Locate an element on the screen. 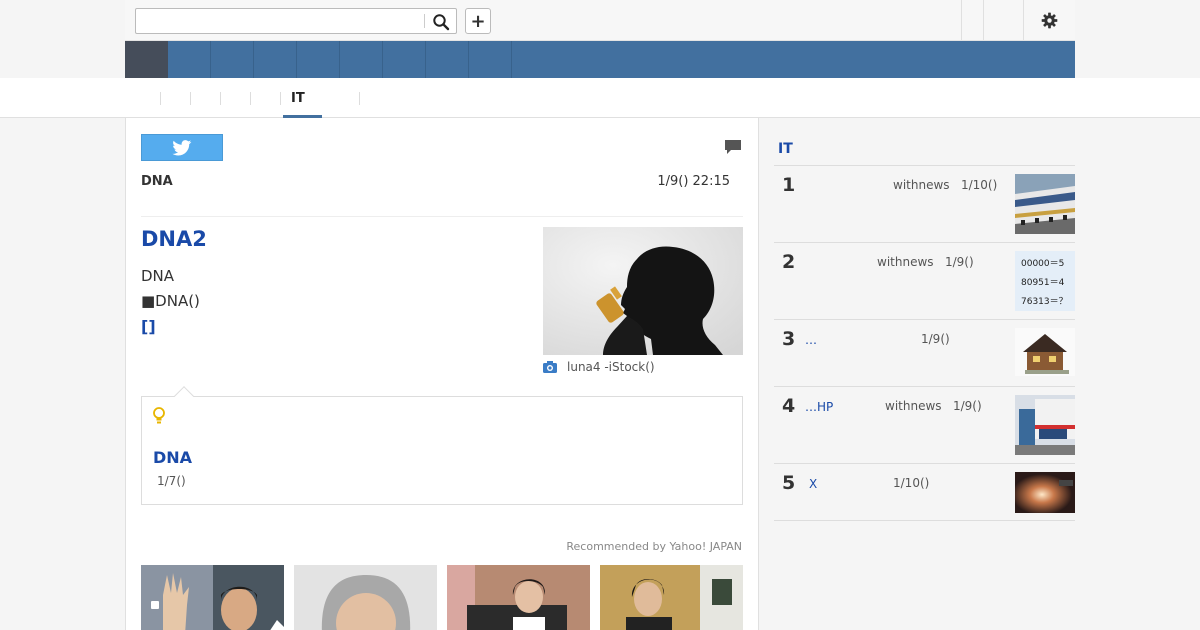 The width and height of the screenshot is (1200, 630). gear-icon is located at coordinates (1049, 20).